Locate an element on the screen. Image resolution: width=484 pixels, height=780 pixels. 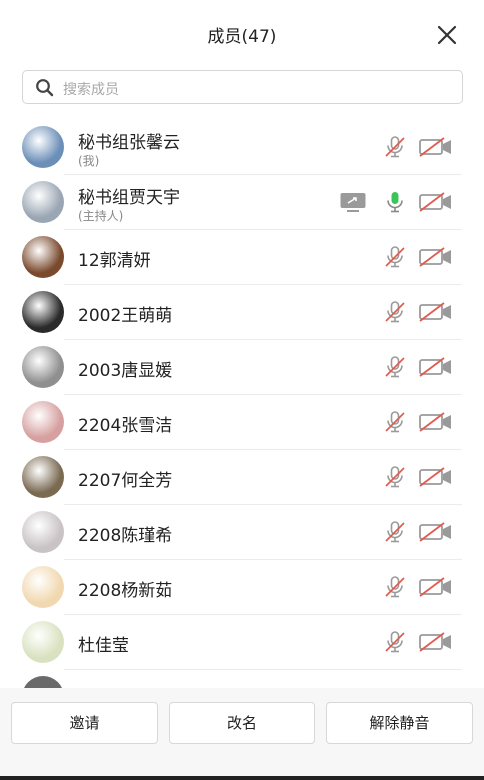
member-row: 秘书组贾天宇 (主持人) is located at coordinates (242, 202).